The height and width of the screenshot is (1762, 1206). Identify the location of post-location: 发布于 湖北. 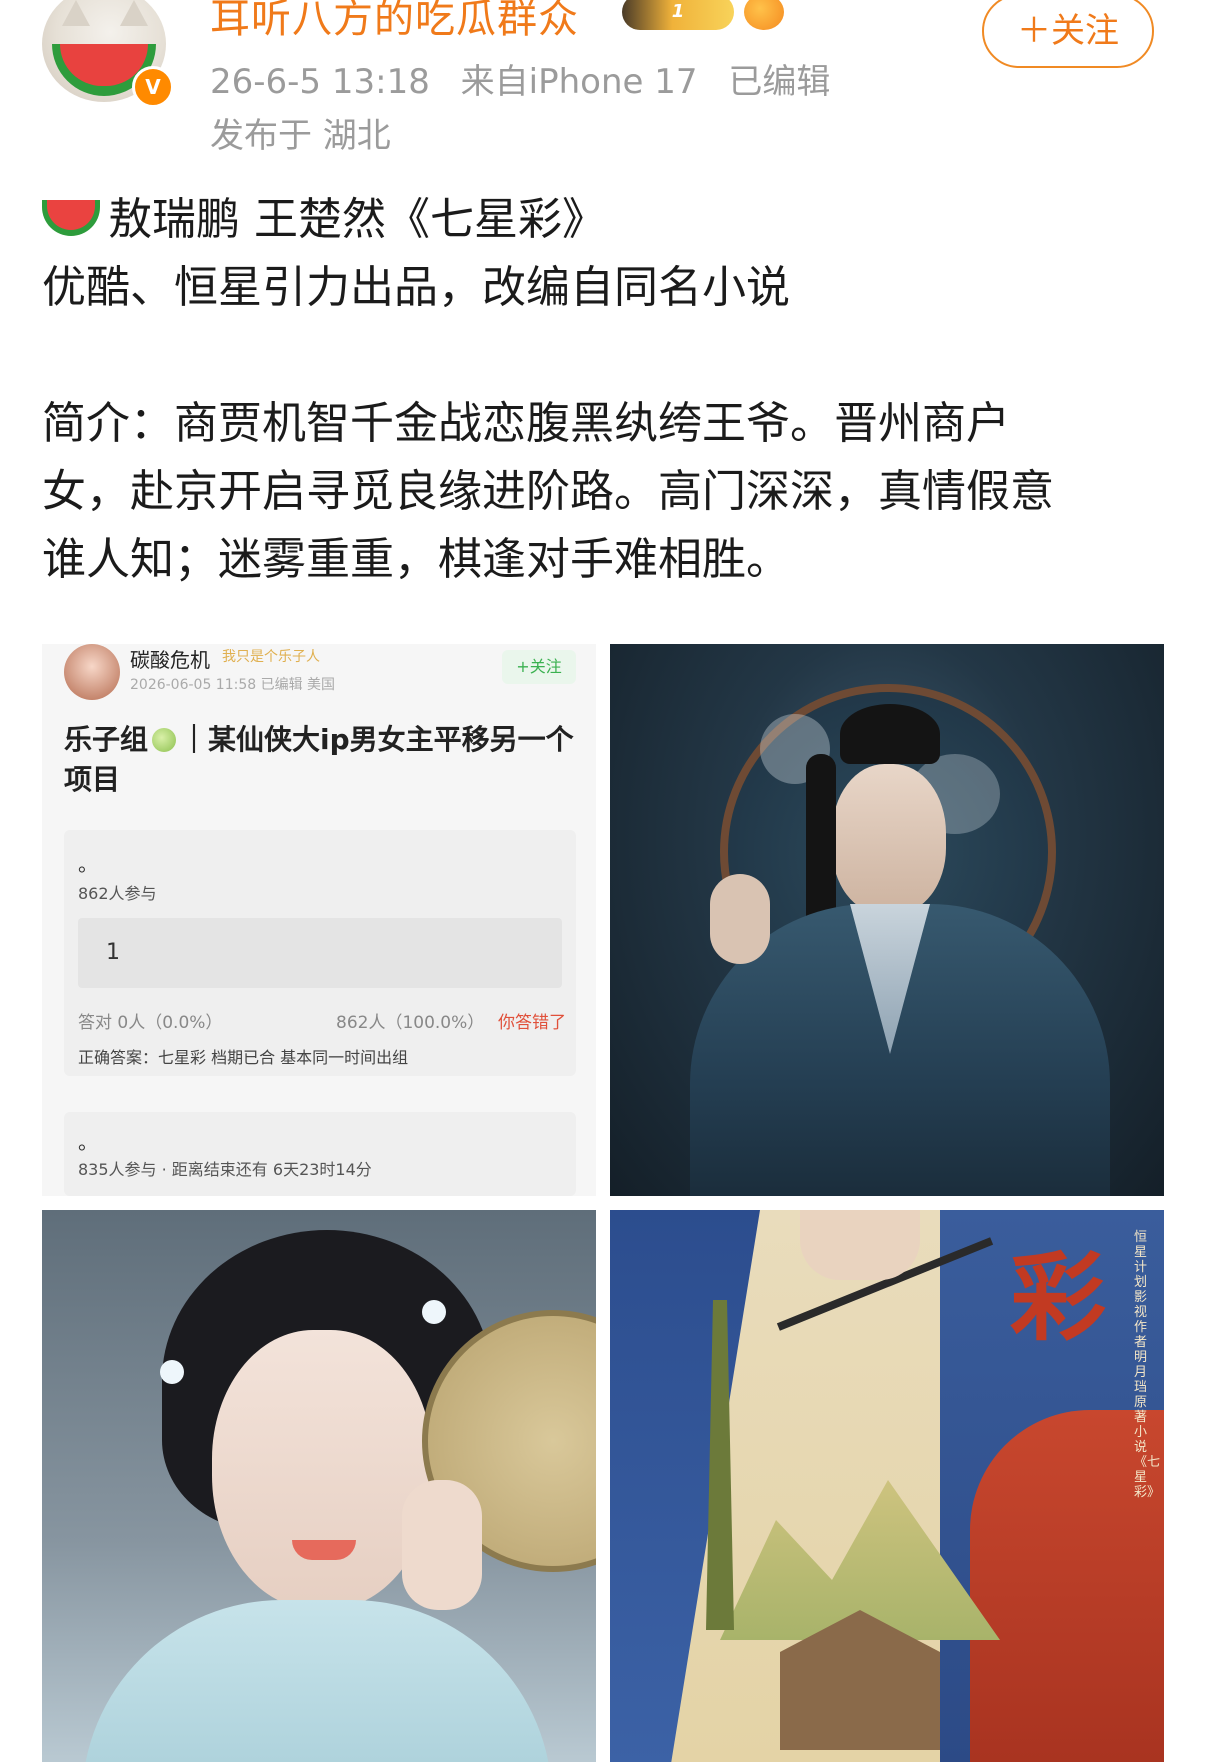
(300, 136).